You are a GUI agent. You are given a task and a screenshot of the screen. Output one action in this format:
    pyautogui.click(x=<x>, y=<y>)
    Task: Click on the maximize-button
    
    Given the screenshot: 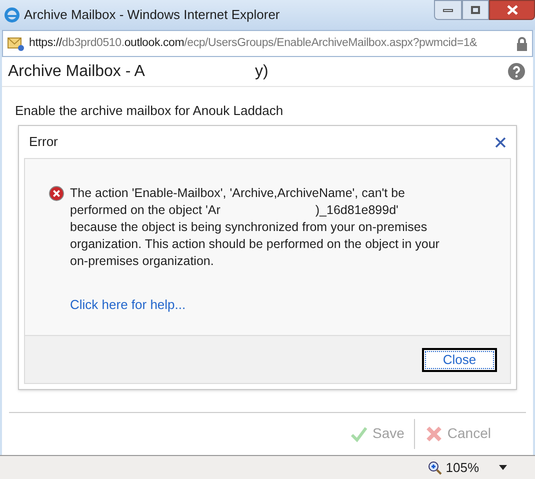 What is the action you would take?
    pyautogui.click(x=475, y=10)
    